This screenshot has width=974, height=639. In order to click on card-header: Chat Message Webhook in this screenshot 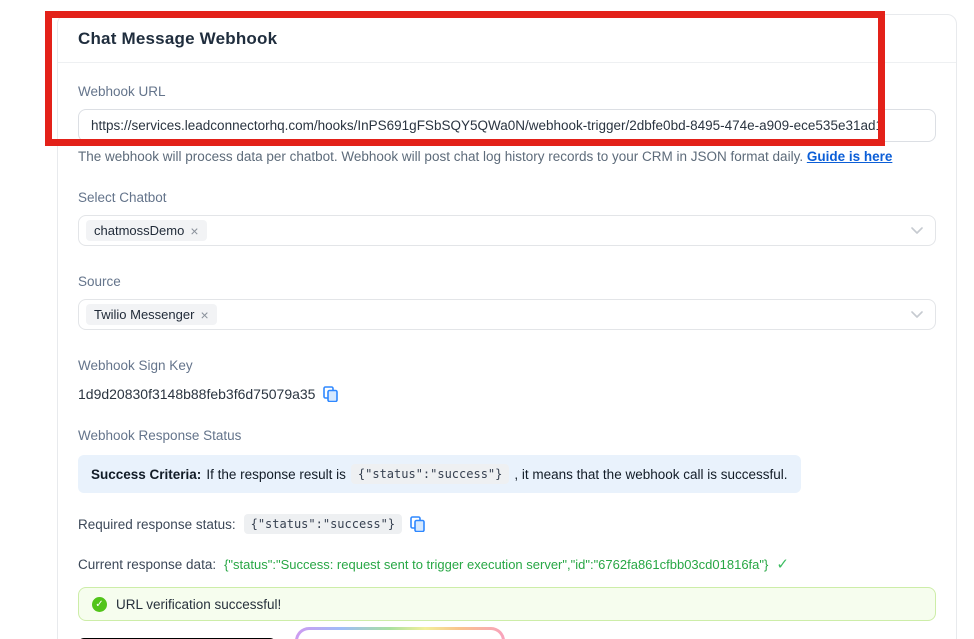, I will do `click(507, 39)`.